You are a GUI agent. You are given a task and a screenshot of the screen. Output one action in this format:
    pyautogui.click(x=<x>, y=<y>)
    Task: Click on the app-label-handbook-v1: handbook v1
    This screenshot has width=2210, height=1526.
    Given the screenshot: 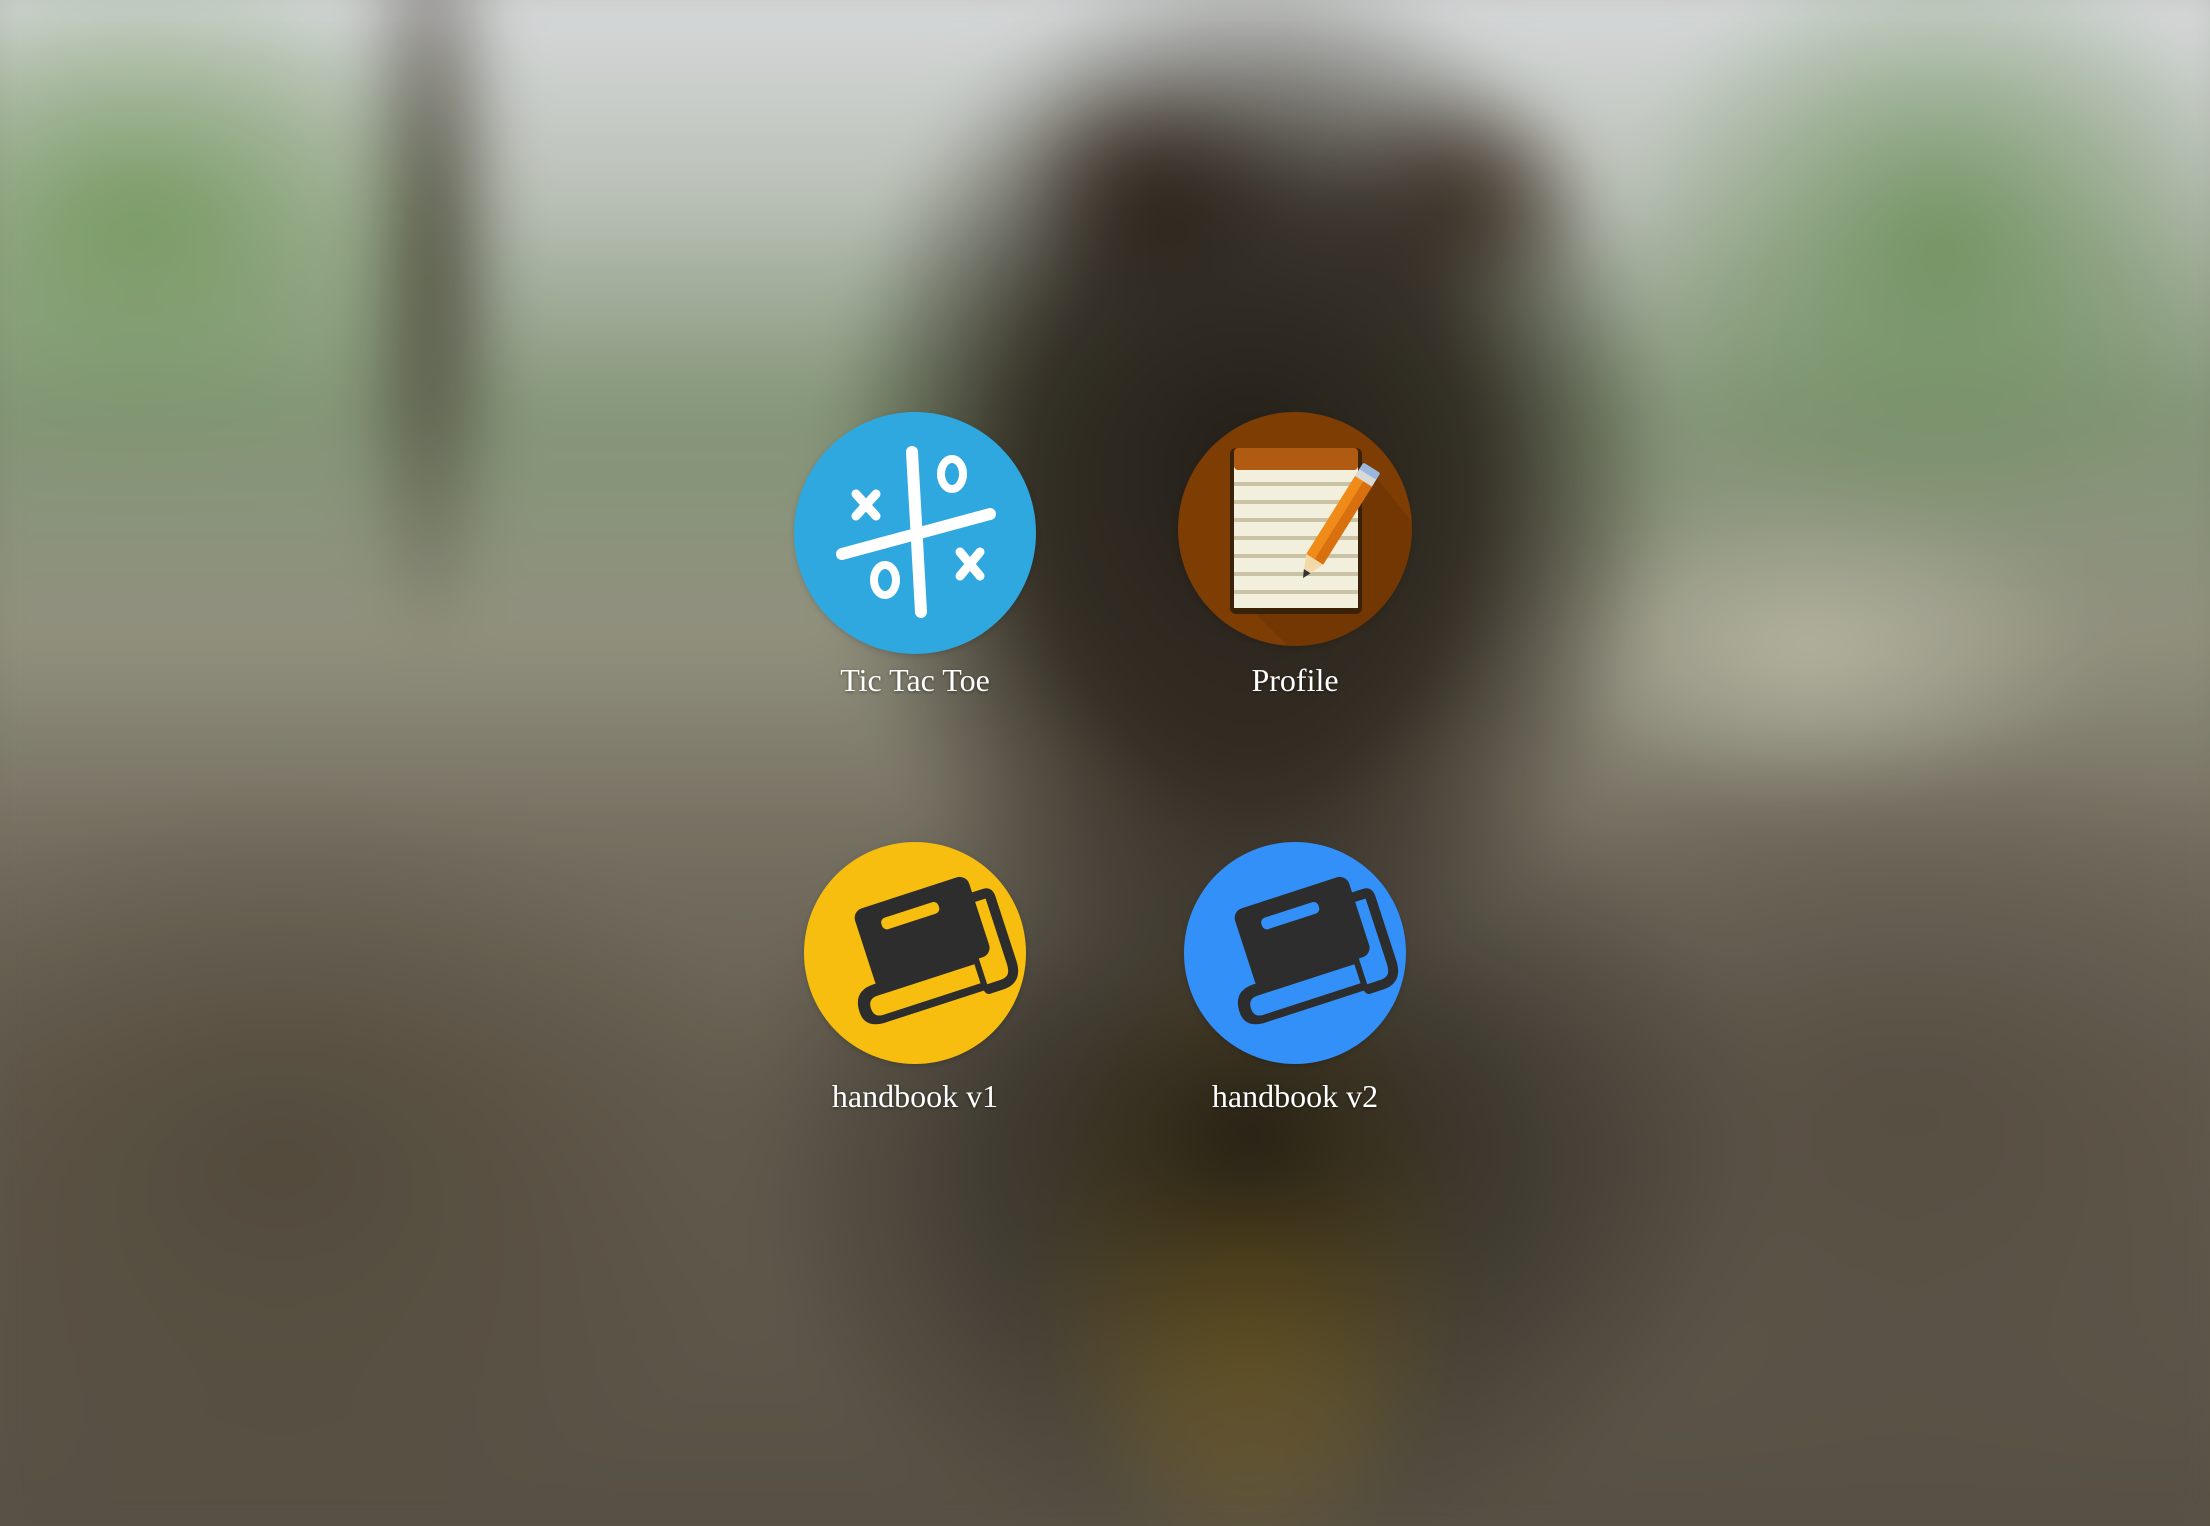 What is the action you would take?
    pyautogui.click(x=915, y=1096)
    